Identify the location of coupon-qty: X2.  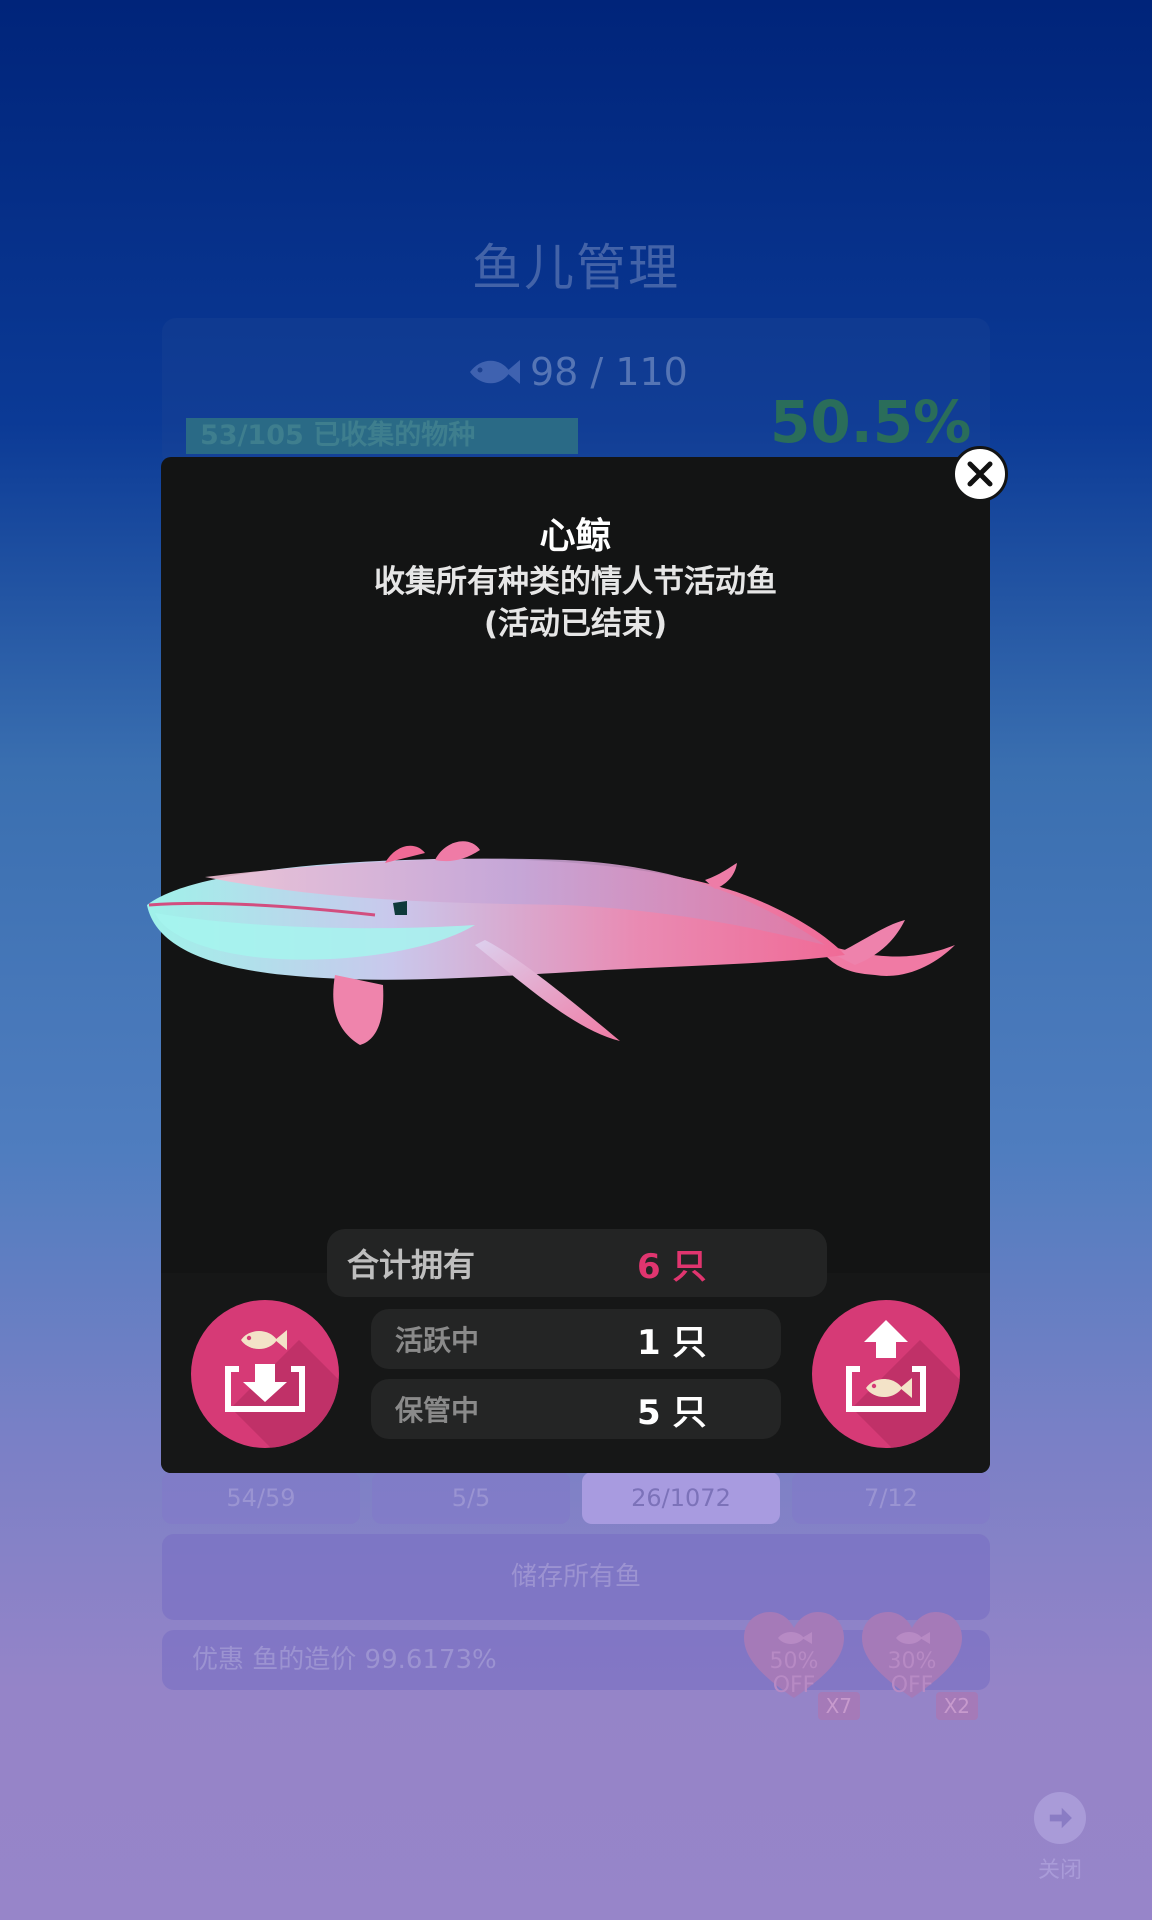
(956, 1706).